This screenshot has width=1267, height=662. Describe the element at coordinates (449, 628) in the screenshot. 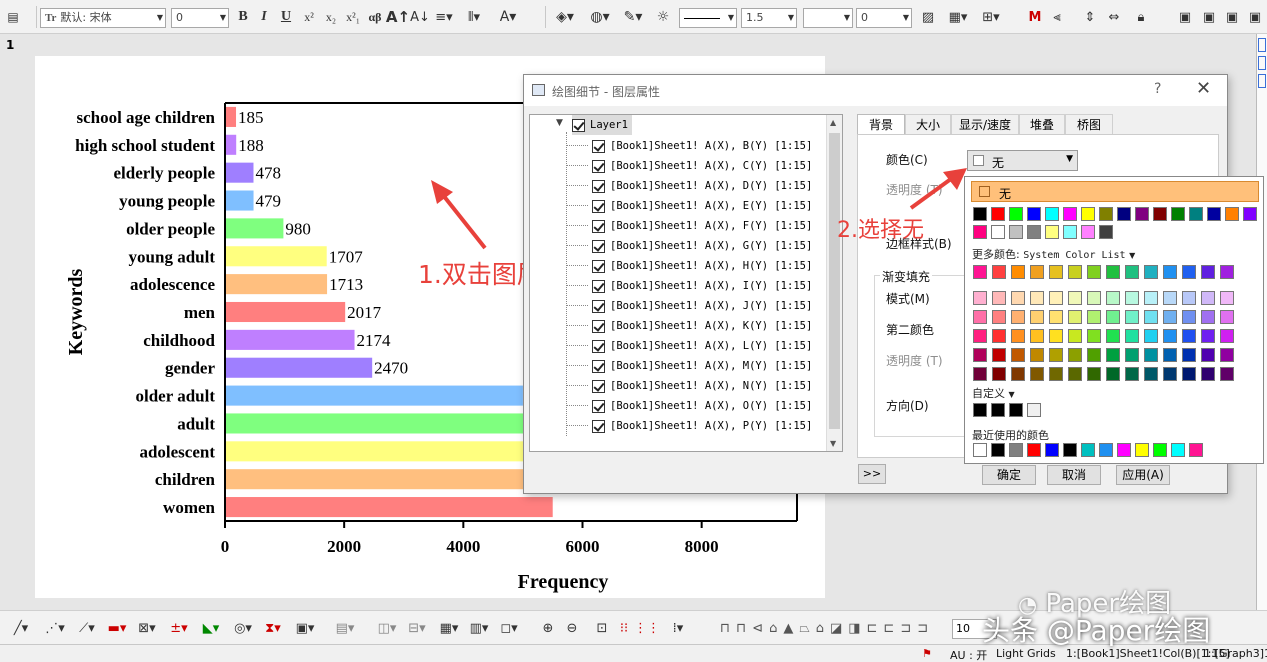

I see `grid-layer-icon: ▦▾` at that location.